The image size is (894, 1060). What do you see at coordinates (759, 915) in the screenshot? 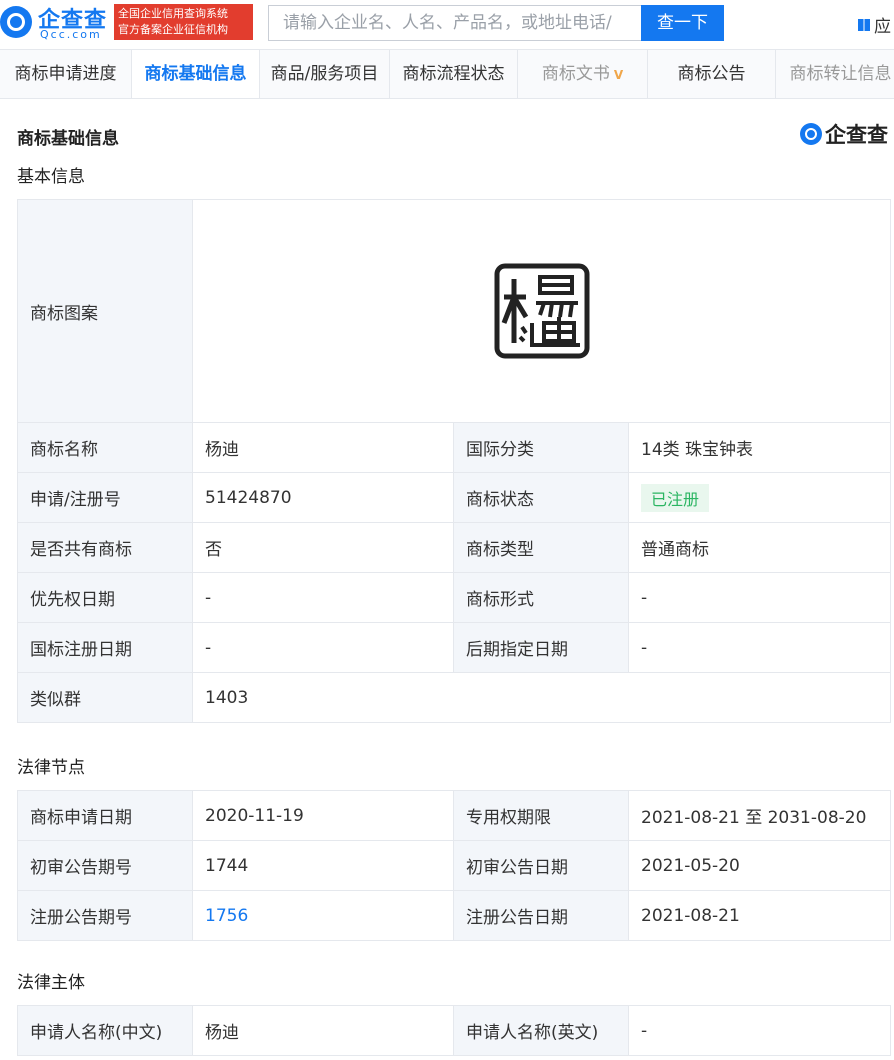
I see `reg-announcement-date-value: 2021-08-21` at bounding box center [759, 915].